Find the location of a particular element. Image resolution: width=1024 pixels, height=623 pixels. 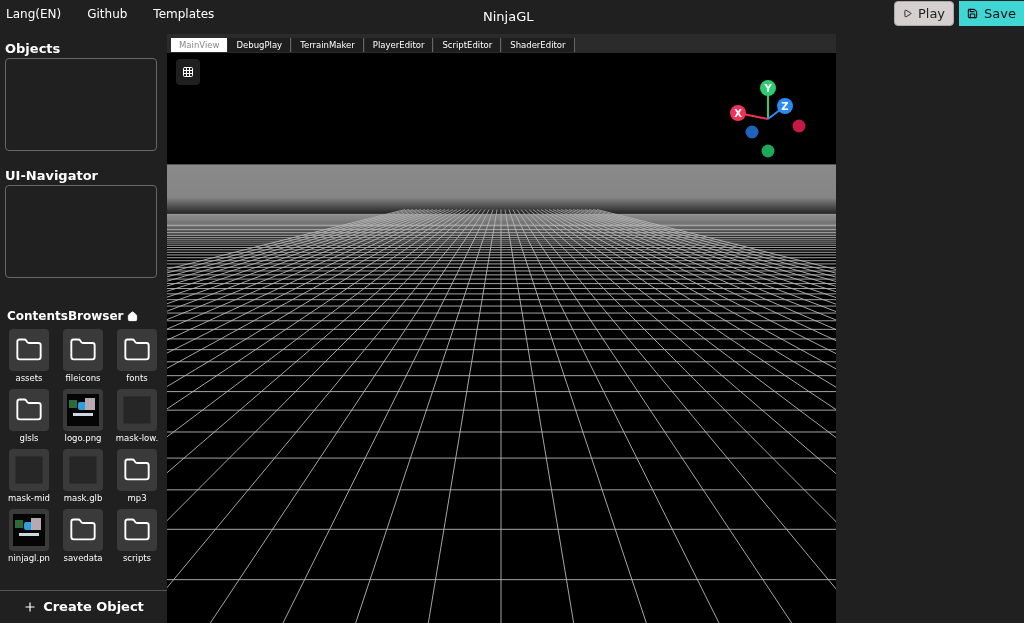

play-button: Play is located at coordinates (924, 13).